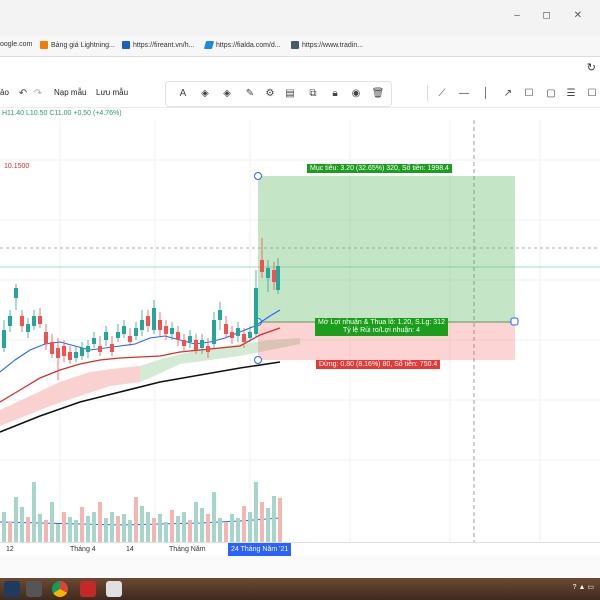 The height and width of the screenshot is (600, 600). Describe the element at coordinates (70, 92) in the screenshot. I see `load-template-button: Nạp mẫu` at that location.